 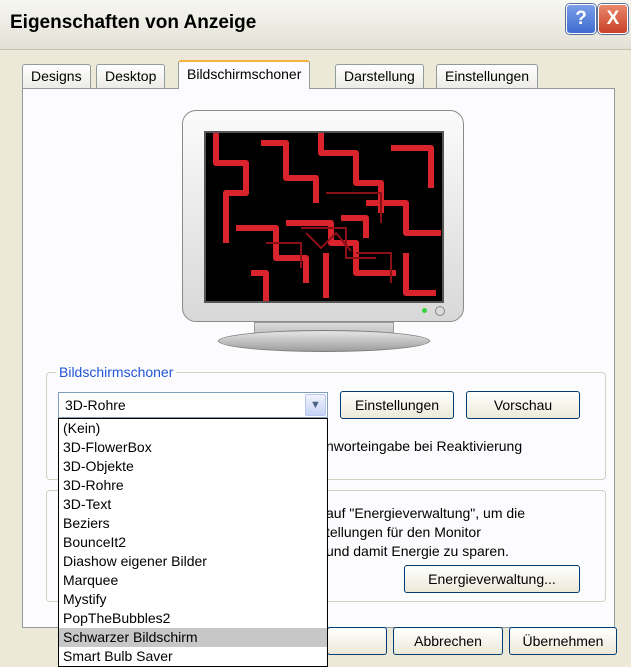 What do you see at coordinates (244, 74) in the screenshot?
I see `tab-screensaver: Bildschirmschoner` at bounding box center [244, 74].